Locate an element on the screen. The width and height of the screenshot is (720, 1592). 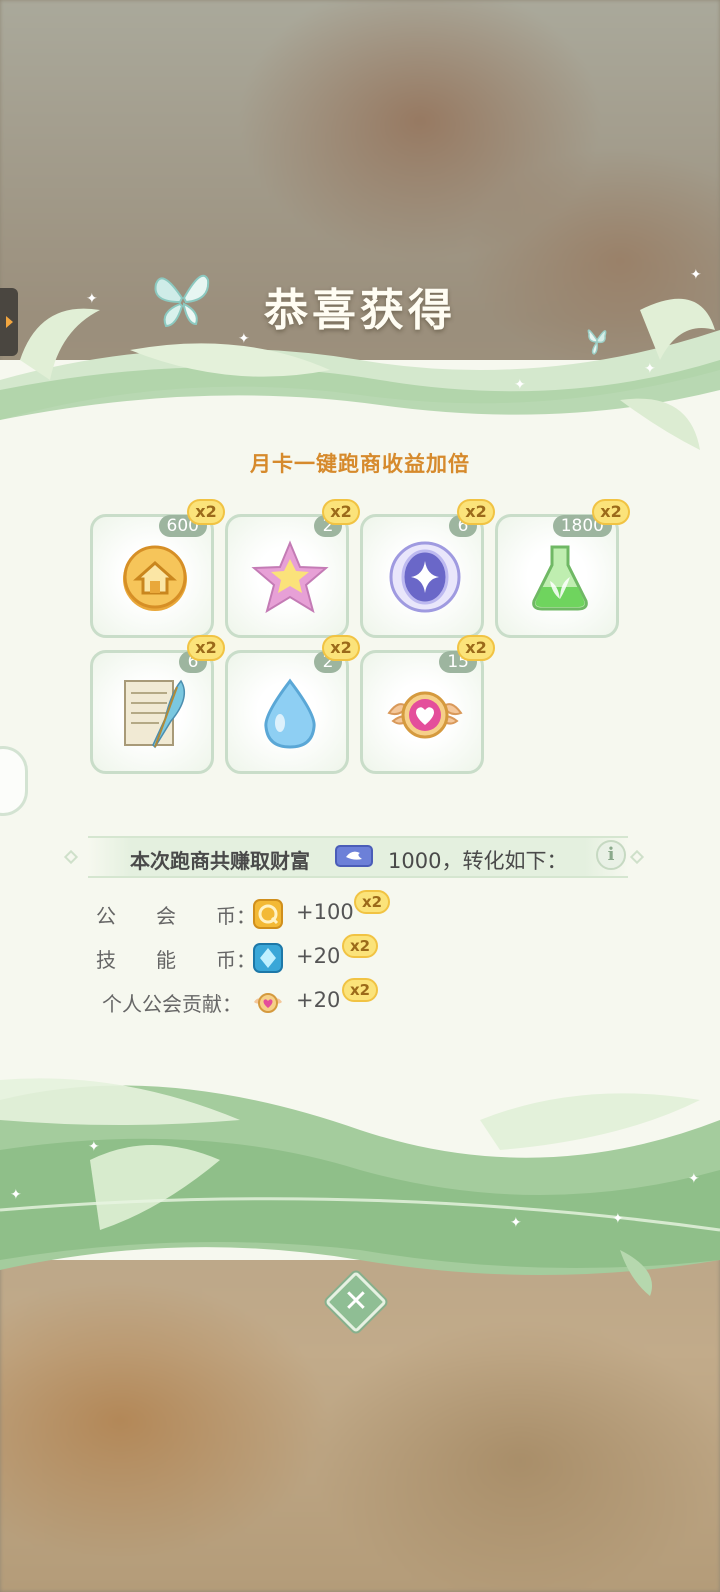
conversion-row-guild-contribution: 个人公会贡献： +20 x2 is located at coordinates (256, 998).